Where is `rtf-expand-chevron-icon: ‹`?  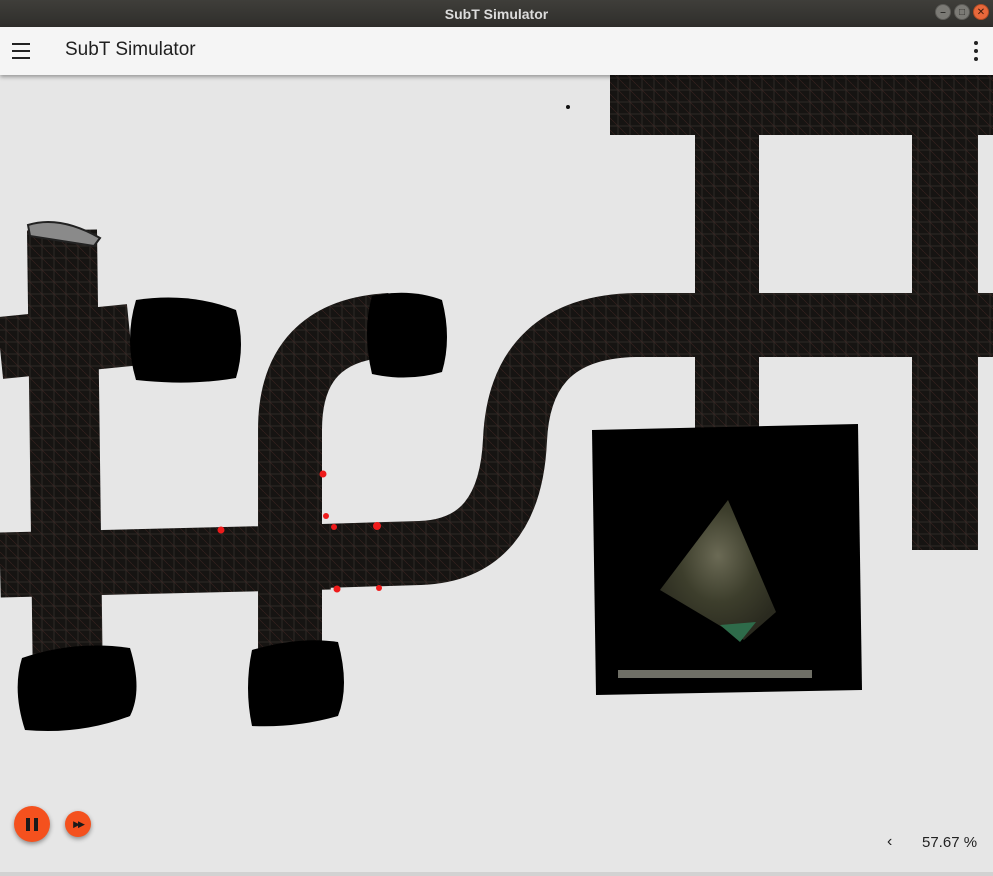
rtf-expand-chevron-icon: ‹ is located at coordinates (889, 842).